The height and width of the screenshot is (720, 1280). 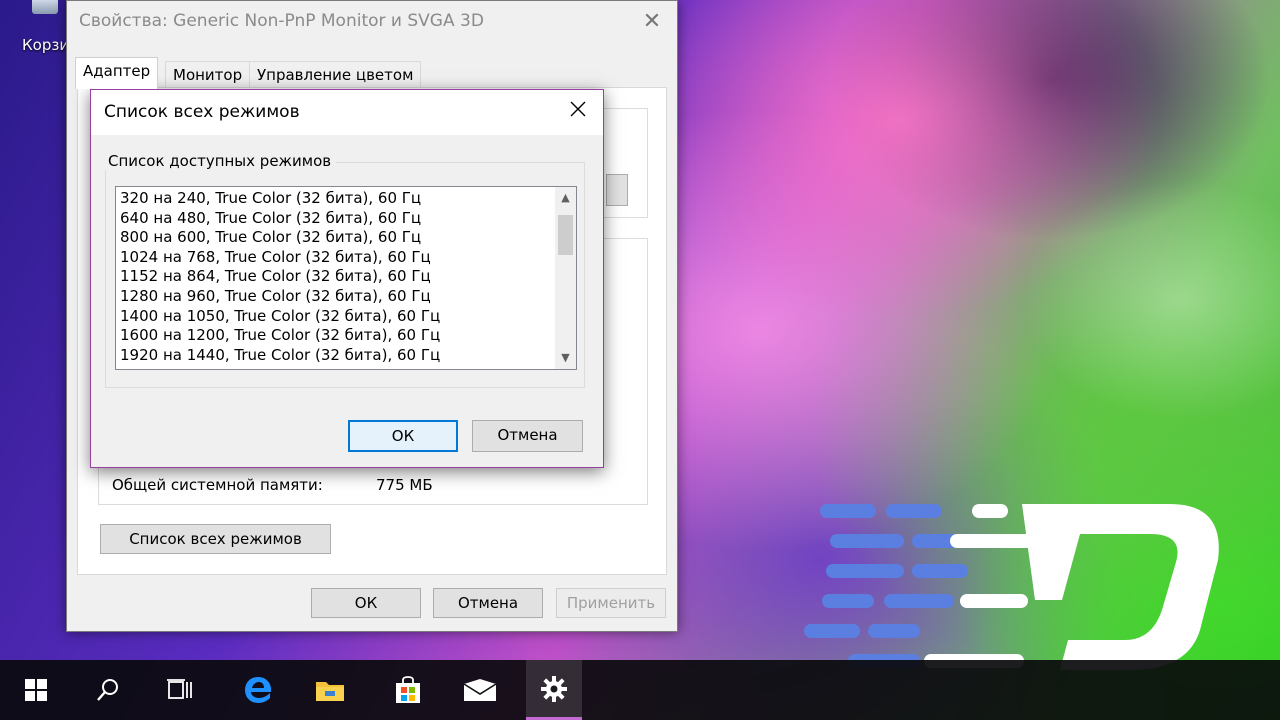 I want to click on modes-scrollbar: ▲ ▼, so click(x=565, y=278).